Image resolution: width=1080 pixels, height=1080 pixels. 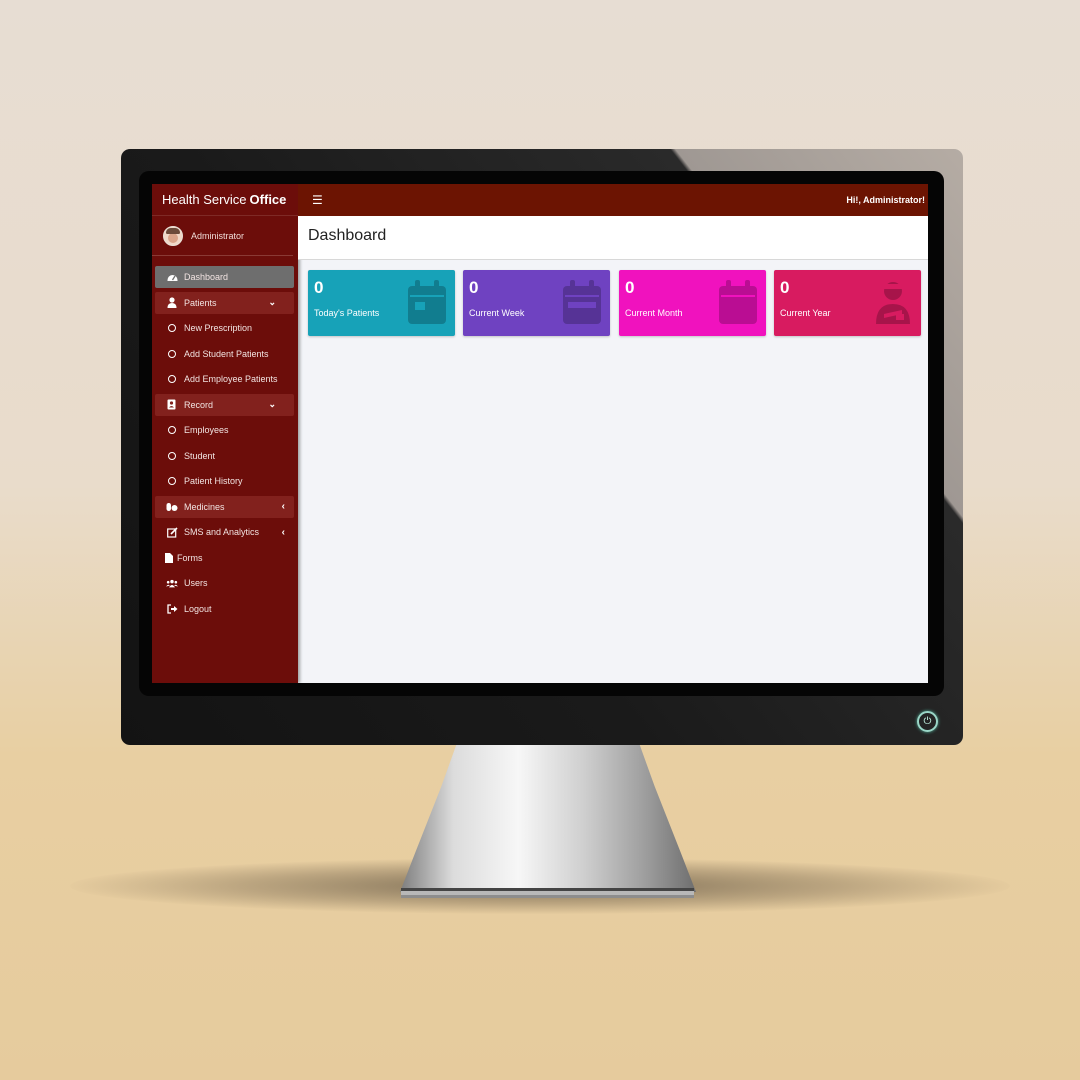 What do you see at coordinates (172, 609) in the screenshot?
I see `sign-out-icon` at bounding box center [172, 609].